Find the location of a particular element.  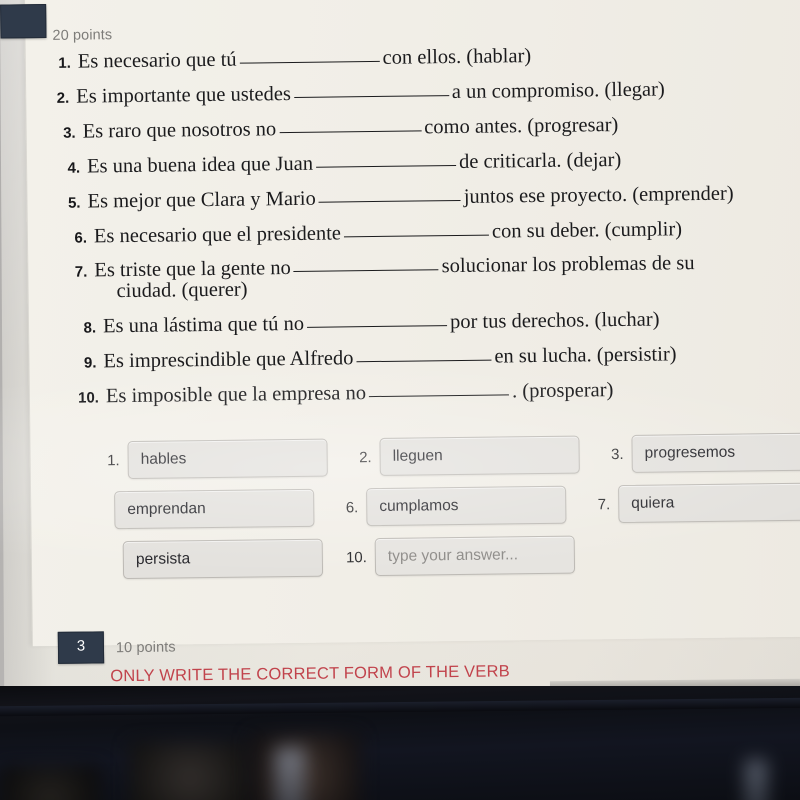

answer-cell: 2. lleguen is located at coordinates (462, 456).